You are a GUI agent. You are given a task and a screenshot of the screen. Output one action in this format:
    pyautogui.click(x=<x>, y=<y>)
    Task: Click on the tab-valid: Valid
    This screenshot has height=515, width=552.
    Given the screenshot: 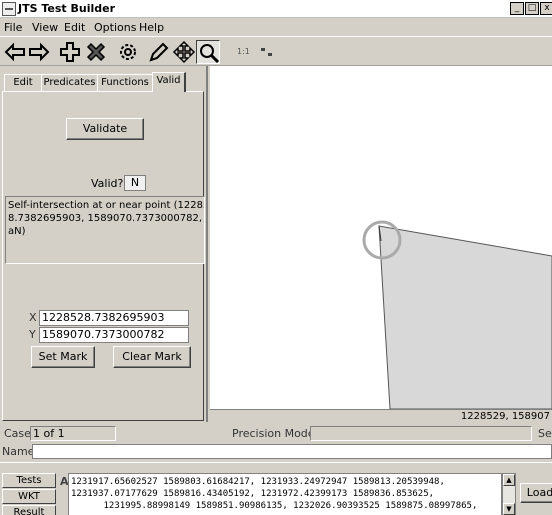 What is the action you would take?
    pyautogui.click(x=169, y=82)
    